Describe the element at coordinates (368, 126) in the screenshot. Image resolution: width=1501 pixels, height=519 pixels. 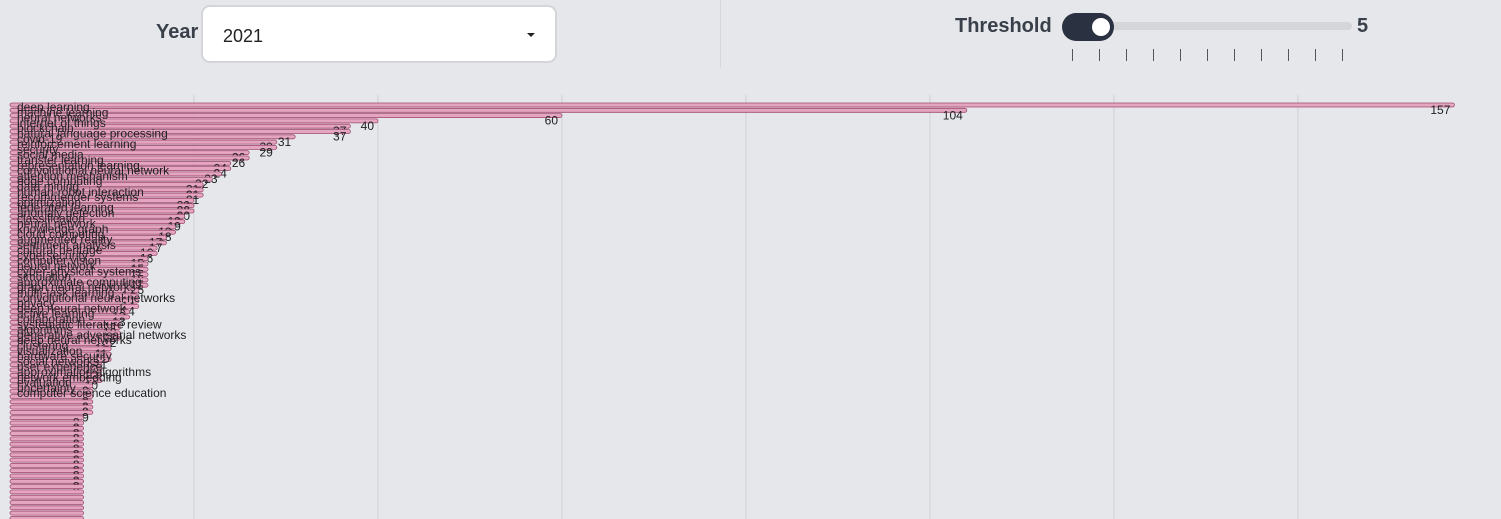
I see `bar-value-label: 40` at that location.